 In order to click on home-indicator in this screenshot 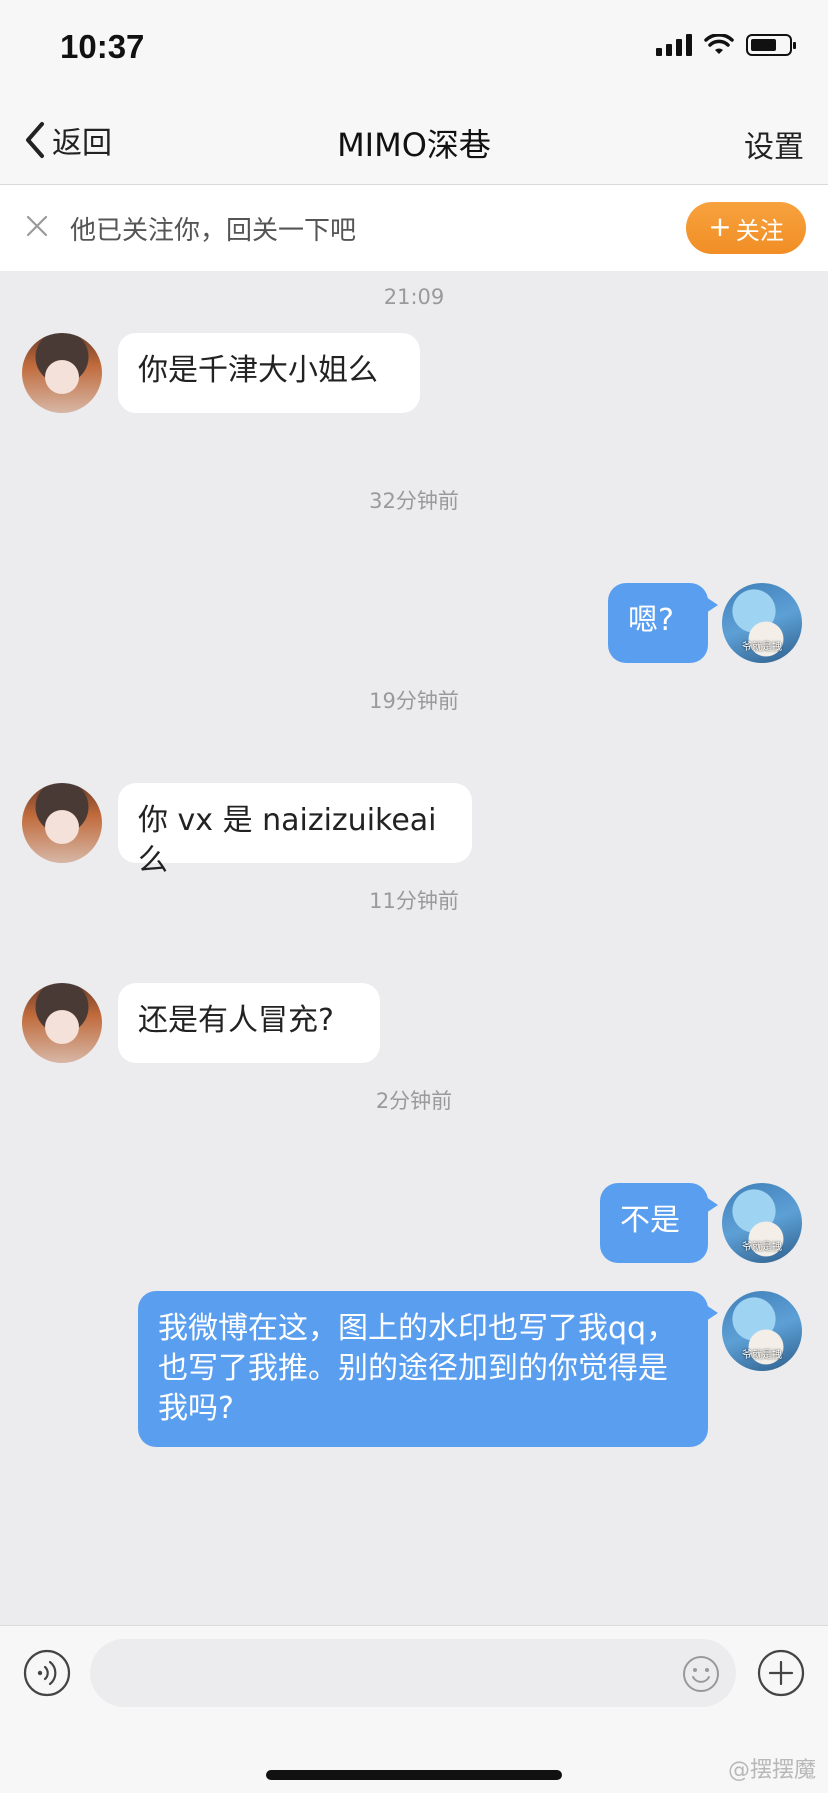, I will do `click(414, 1775)`.